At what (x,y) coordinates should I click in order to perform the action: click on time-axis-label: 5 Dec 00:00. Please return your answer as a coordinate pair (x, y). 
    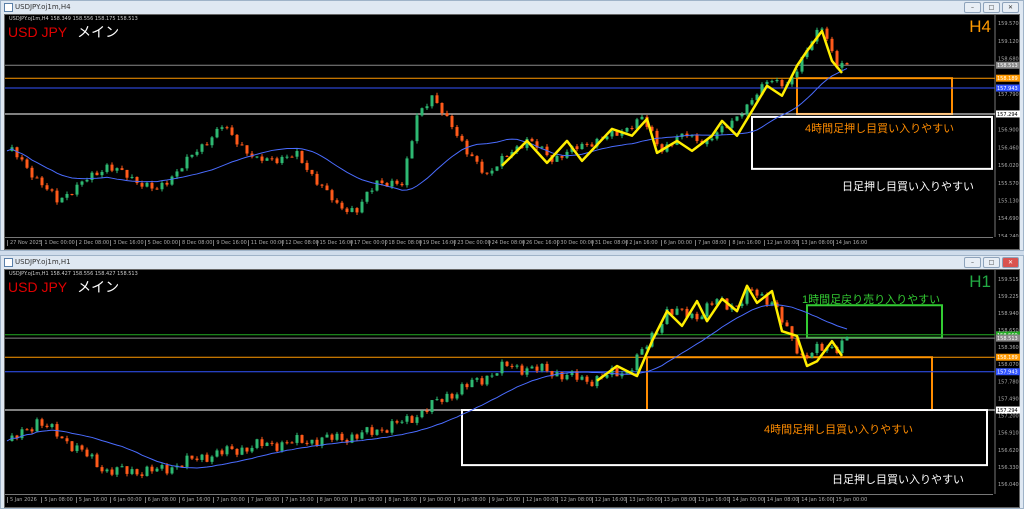
    Looking at the image, I should click on (161, 243).